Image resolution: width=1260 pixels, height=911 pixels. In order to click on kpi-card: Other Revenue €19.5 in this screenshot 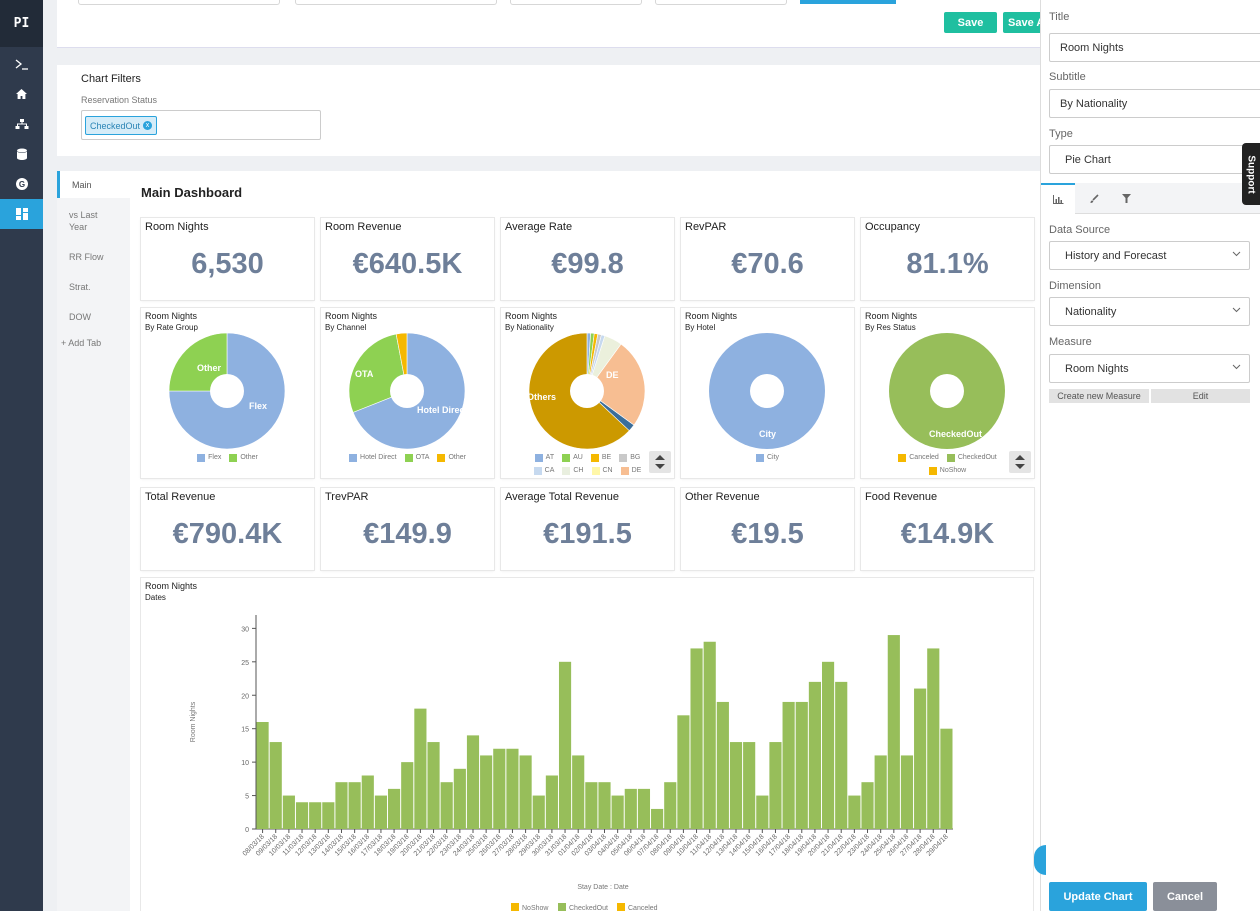, I will do `click(767, 529)`.